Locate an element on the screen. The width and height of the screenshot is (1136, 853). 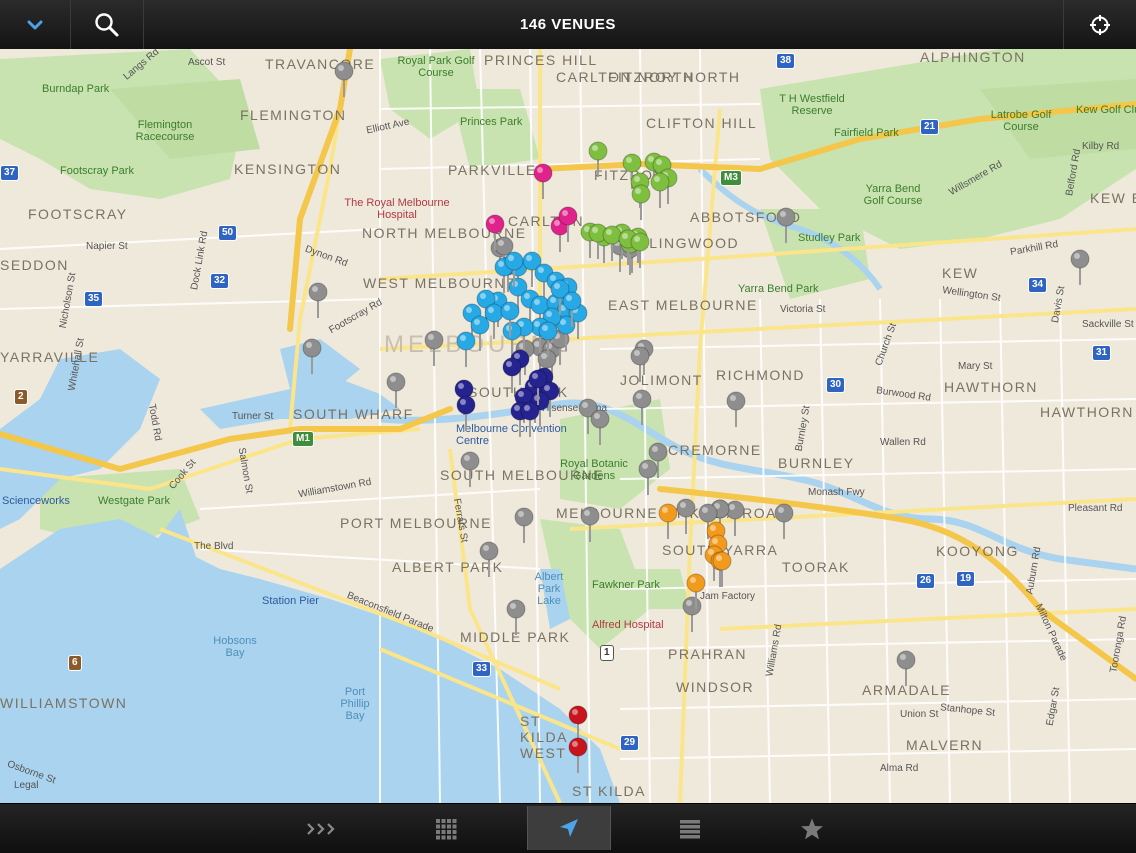
map-tab-button is located at coordinates (569, 828).